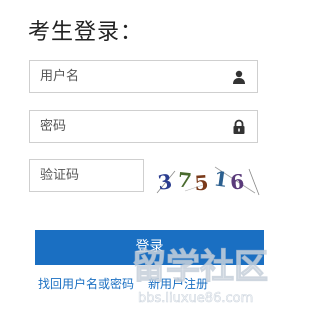 Image resolution: width=320 pixels, height=320 pixels. I want to click on captcha-image: 37516, so click(208, 180).